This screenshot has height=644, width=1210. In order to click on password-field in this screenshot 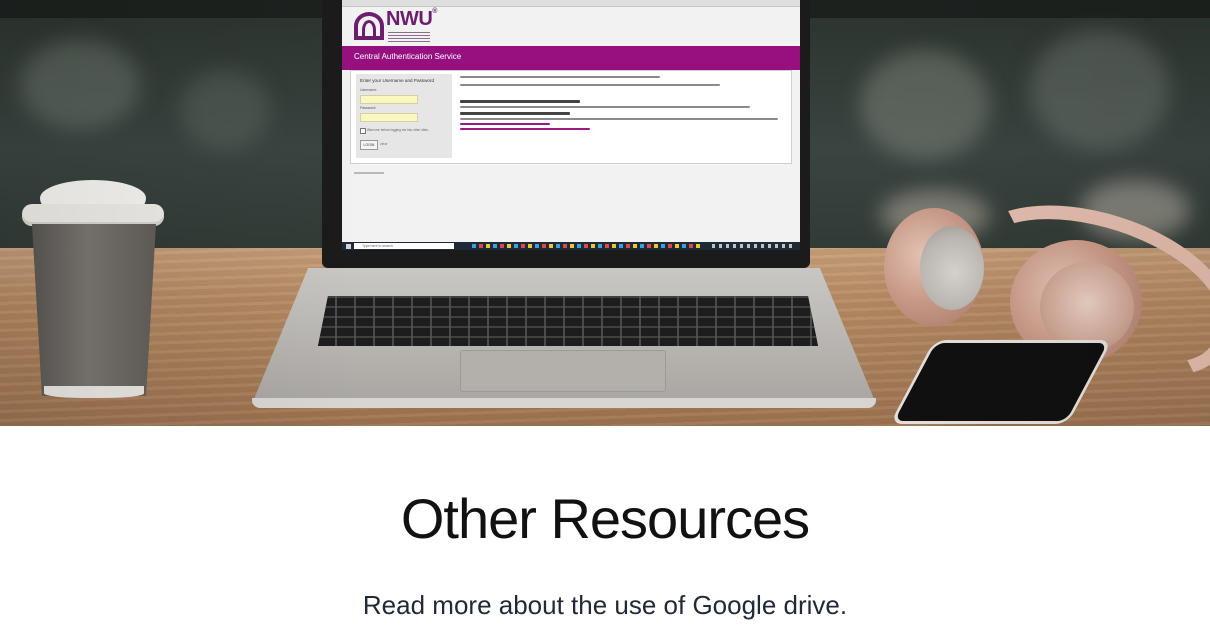, I will do `click(389, 117)`.